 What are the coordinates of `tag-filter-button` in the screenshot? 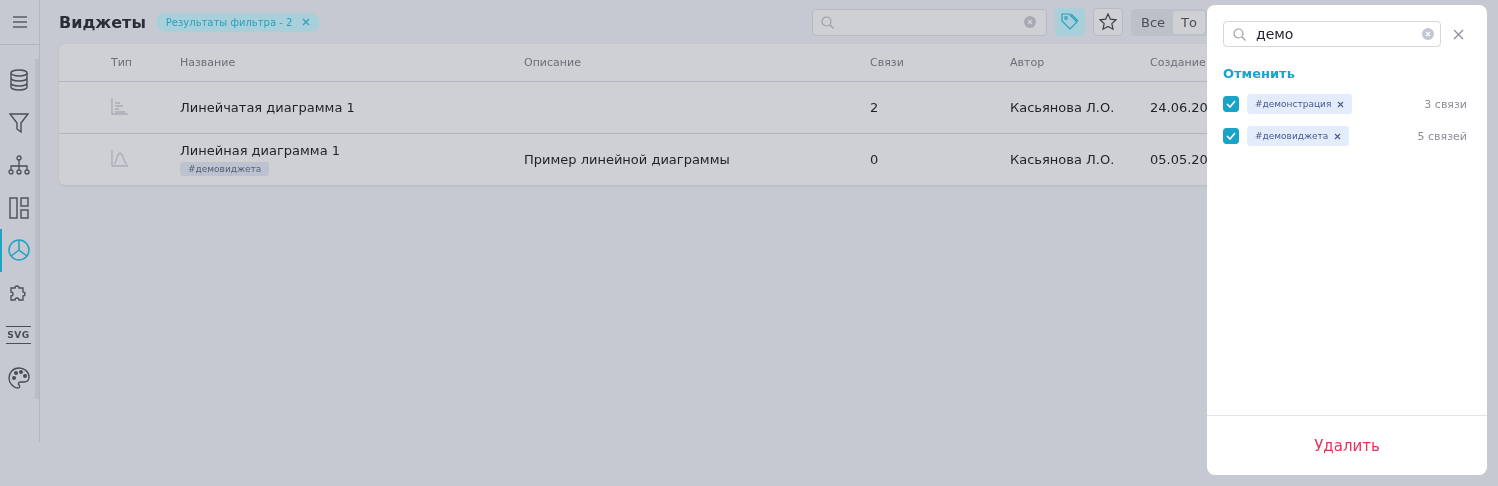 It's located at (1070, 22).